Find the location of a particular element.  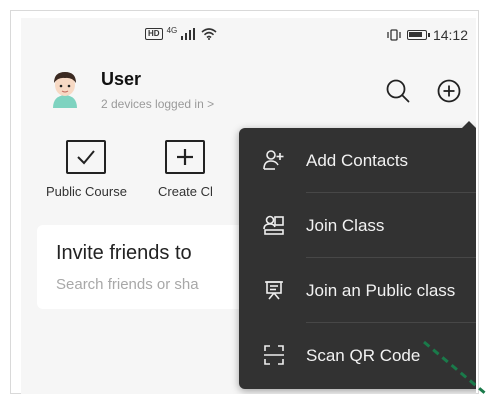

checkbox-icon is located at coordinates (86, 157).